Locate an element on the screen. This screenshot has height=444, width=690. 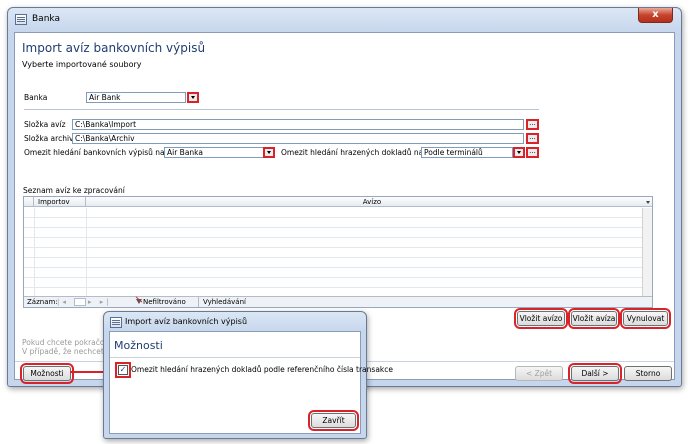
options-button: Možnosti is located at coordinates (47, 373).